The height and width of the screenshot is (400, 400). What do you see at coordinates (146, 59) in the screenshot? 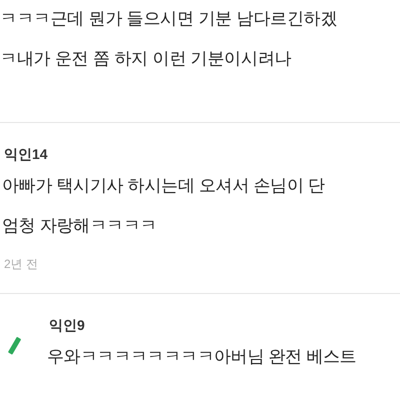
I see `post-text: ㅋ내가 운전 쫌 하지 이런 기분이시려나` at bounding box center [146, 59].